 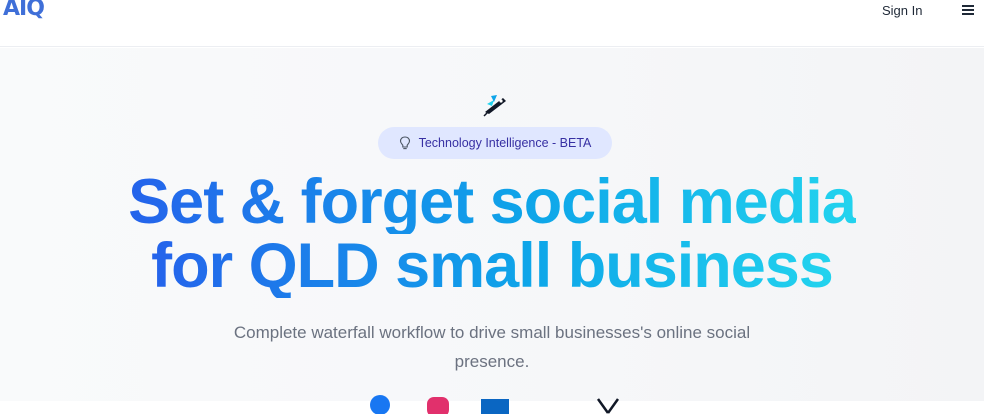 What do you see at coordinates (505, 143) in the screenshot?
I see `badge-label: Technology Intelligence - BETA` at bounding box center [505, 143].